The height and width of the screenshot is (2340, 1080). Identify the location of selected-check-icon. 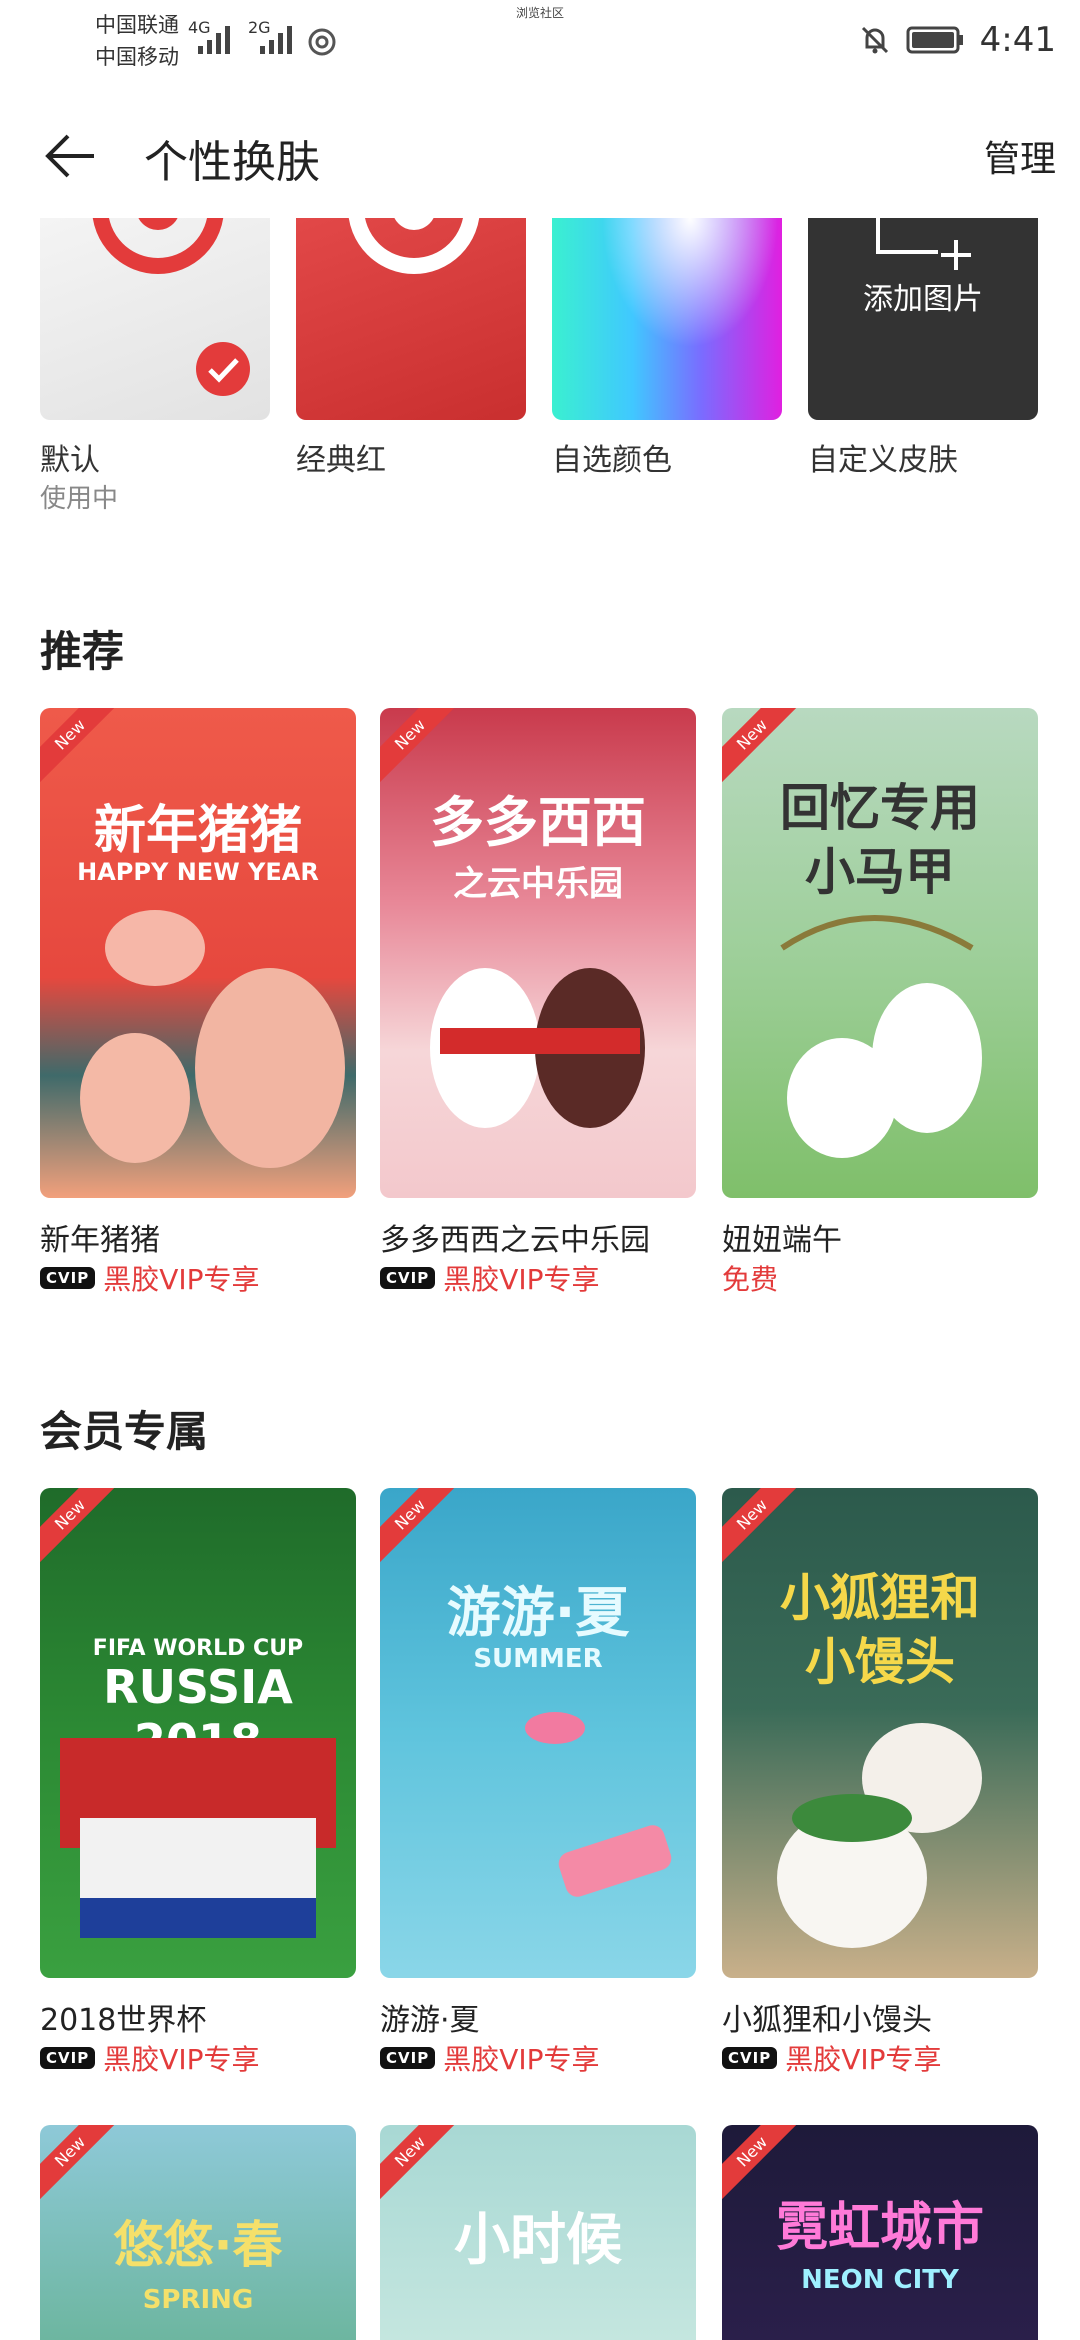
(223, 369).